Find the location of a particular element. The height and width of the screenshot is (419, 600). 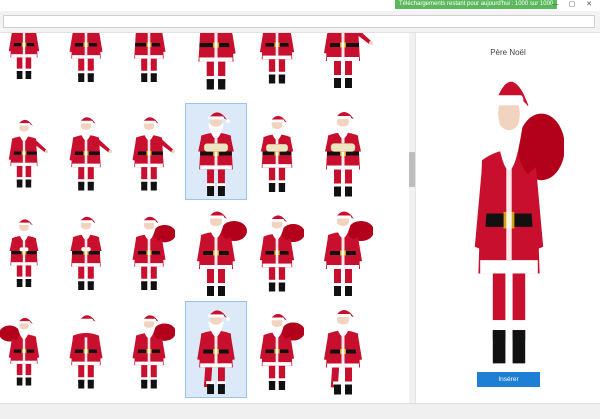

image-preview is located at coordinates (519, 222).